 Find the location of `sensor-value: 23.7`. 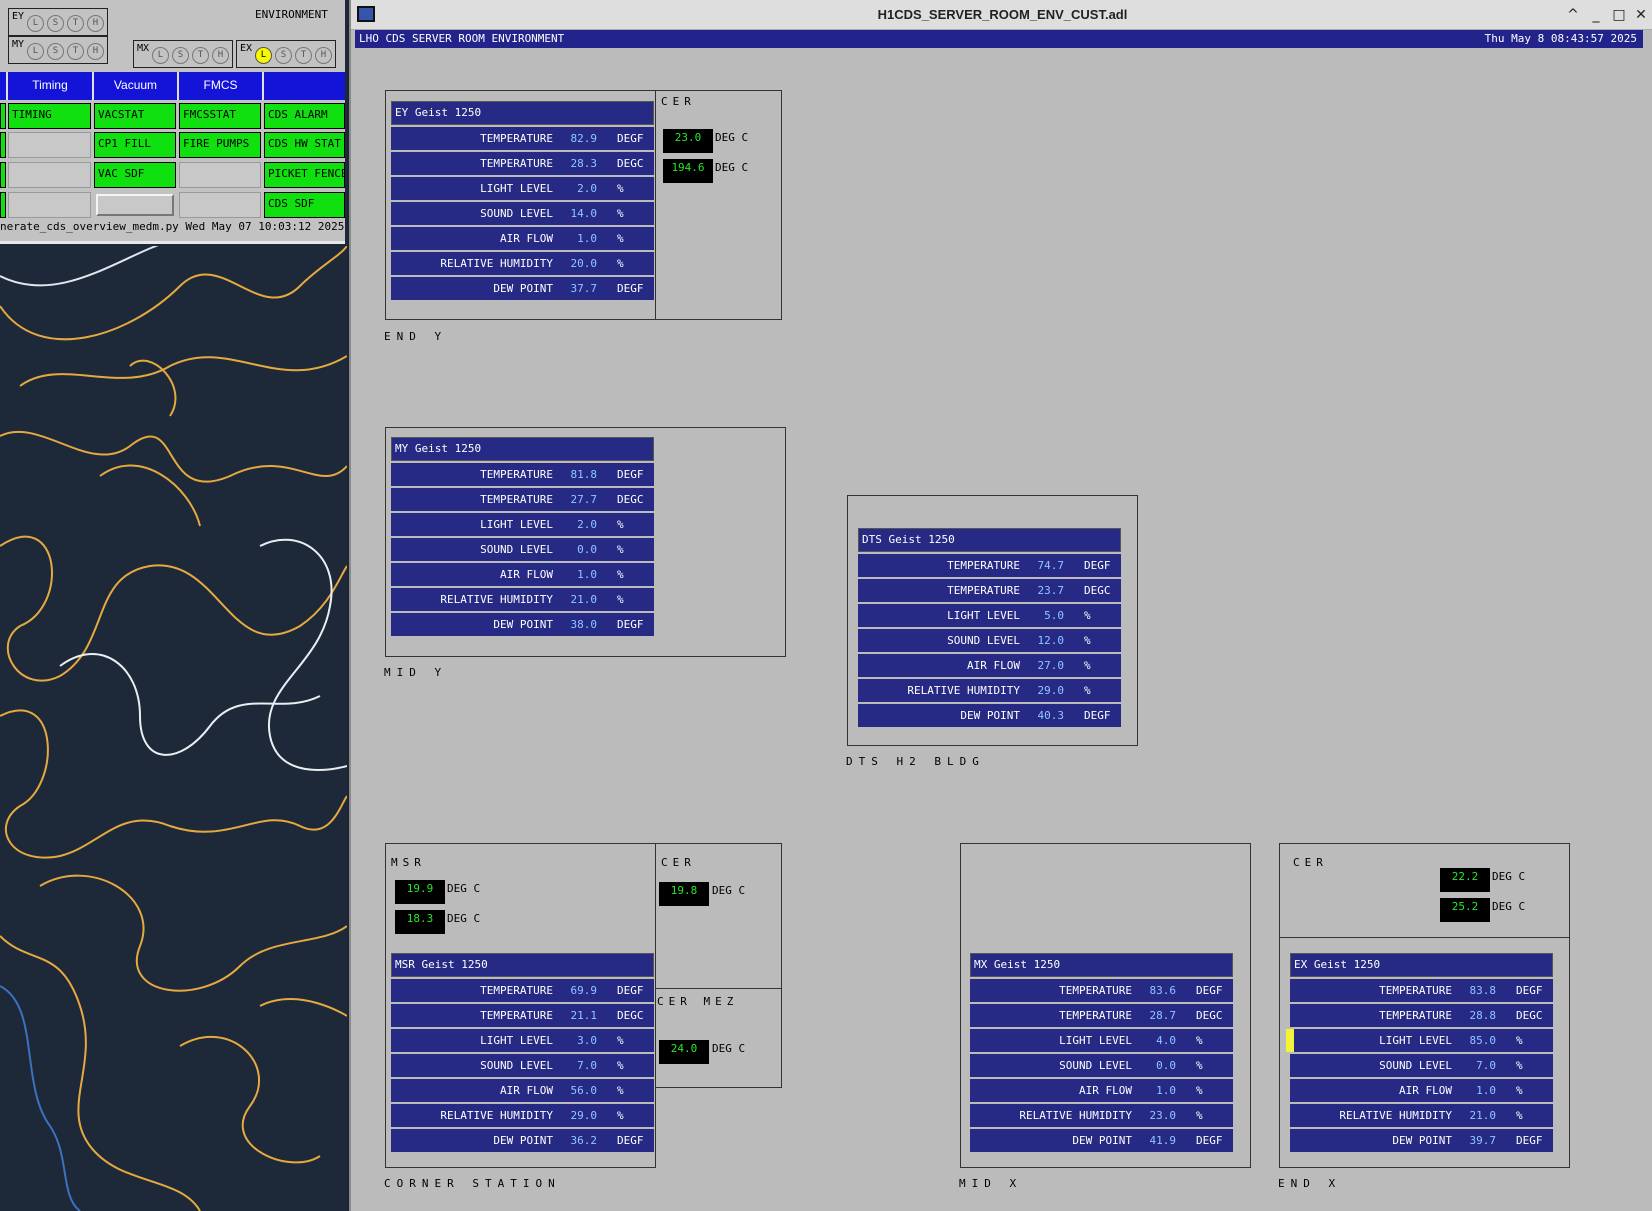

sensor-value: 23.7 is located at coordinates (1051, 590).